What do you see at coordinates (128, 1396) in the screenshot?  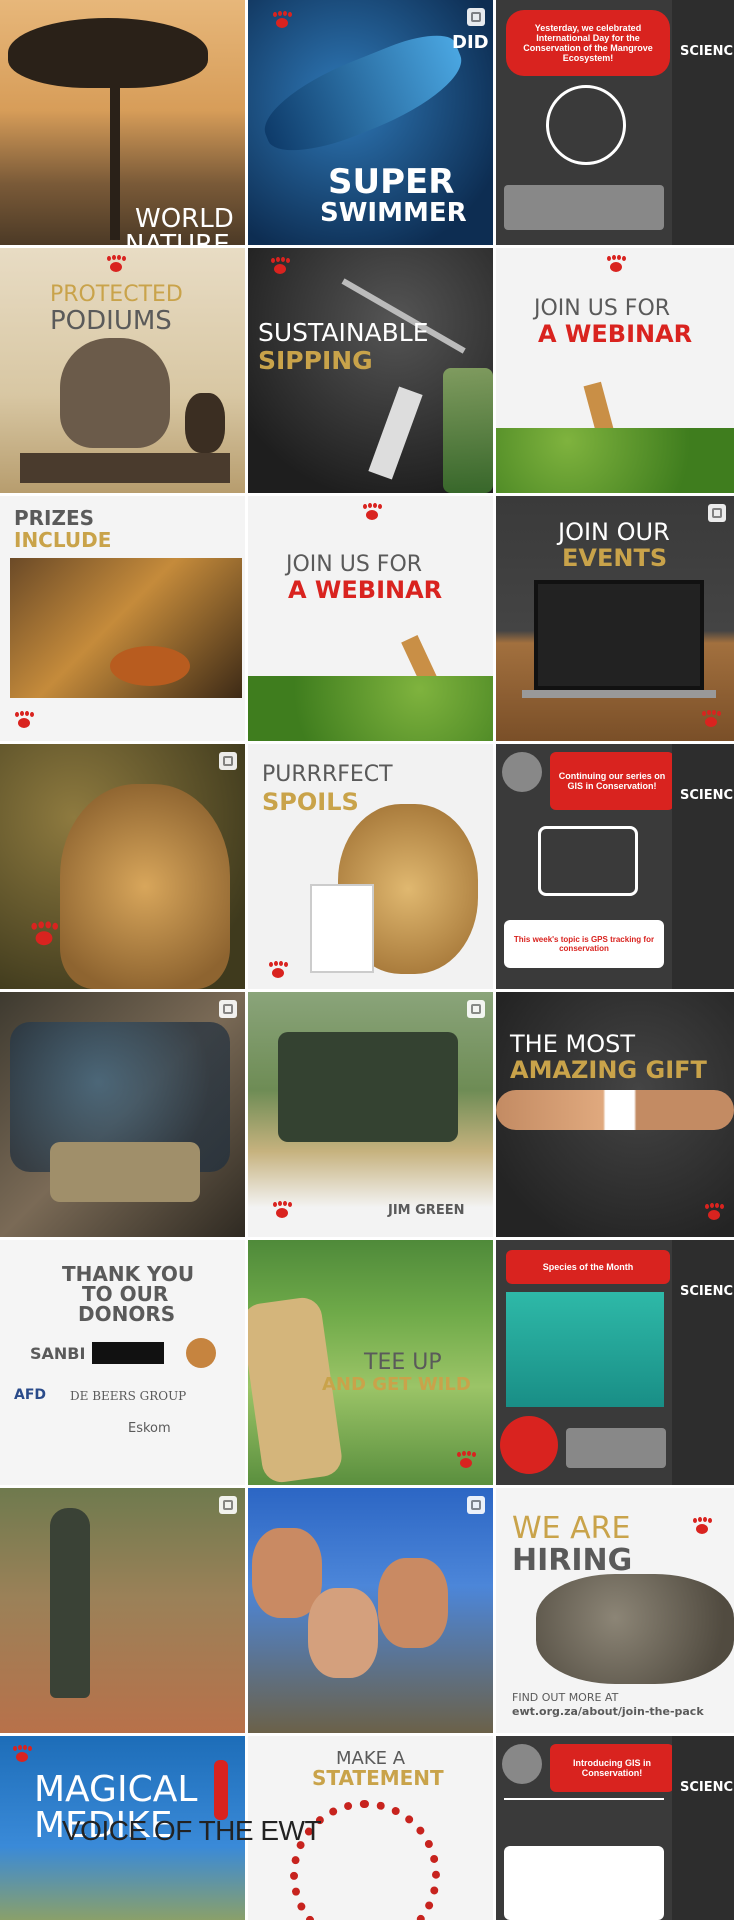 I see `donor-logo-debeers: DE BEERS GROUP` at bounding box center [128, 1396].